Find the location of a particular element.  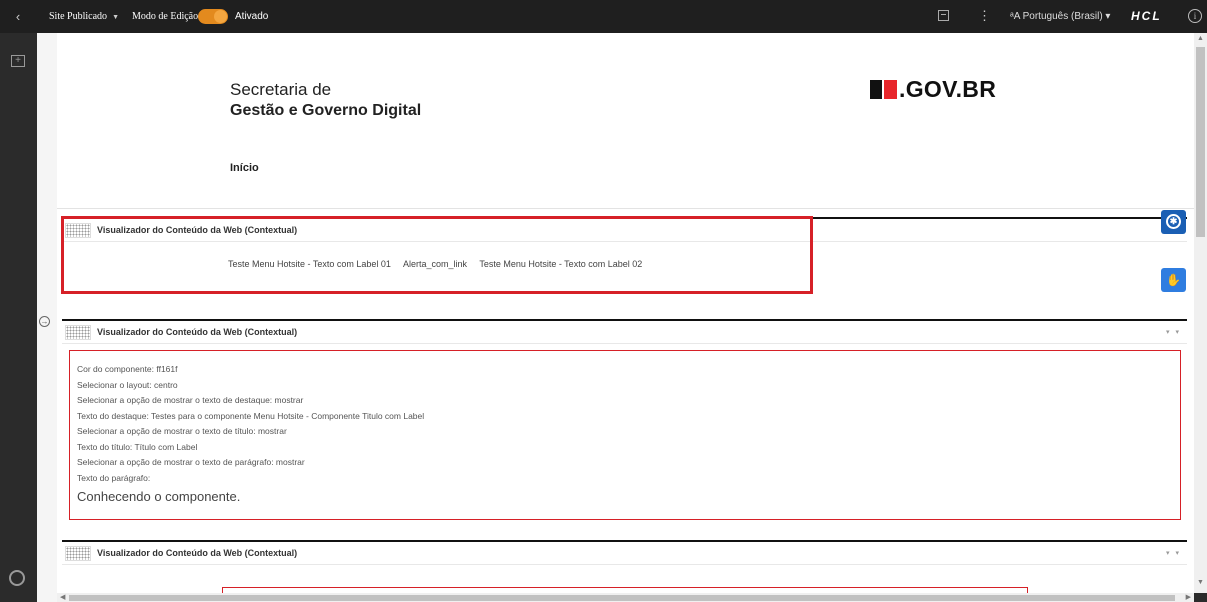

language-label: Português (Brasil) is located at coordinates (1062, 16).